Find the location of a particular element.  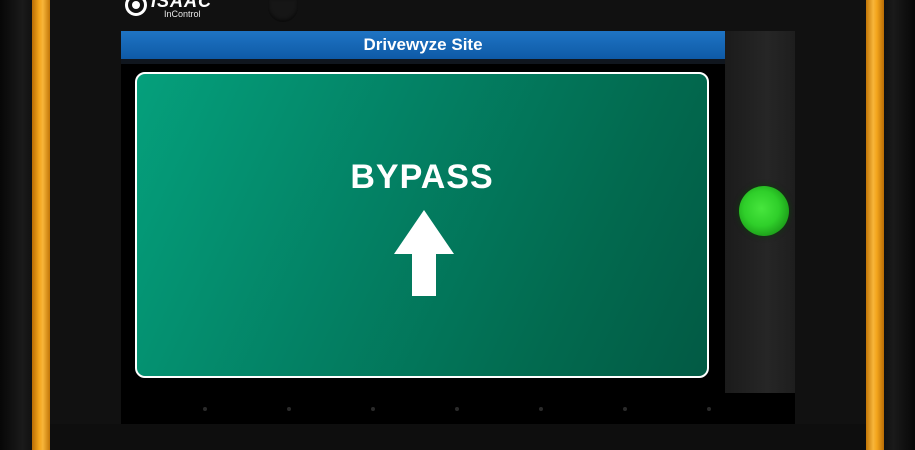

title-separator is located at coordinates (423, 61).